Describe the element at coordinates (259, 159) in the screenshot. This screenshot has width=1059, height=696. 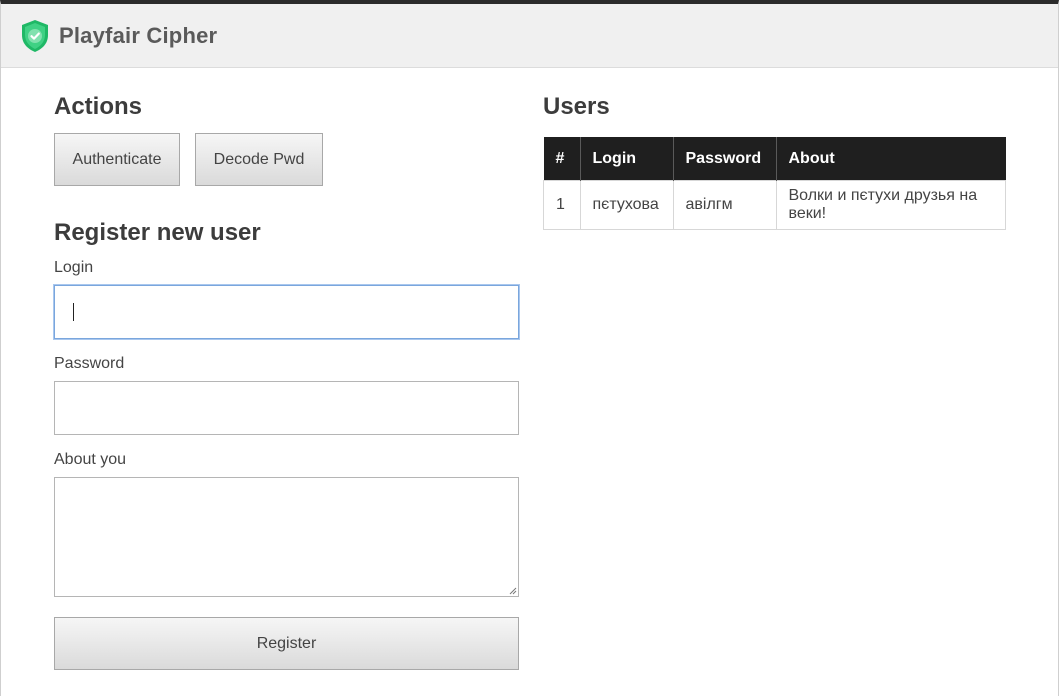
I see `decode-pwd-button: Decode Pwd` at that location.